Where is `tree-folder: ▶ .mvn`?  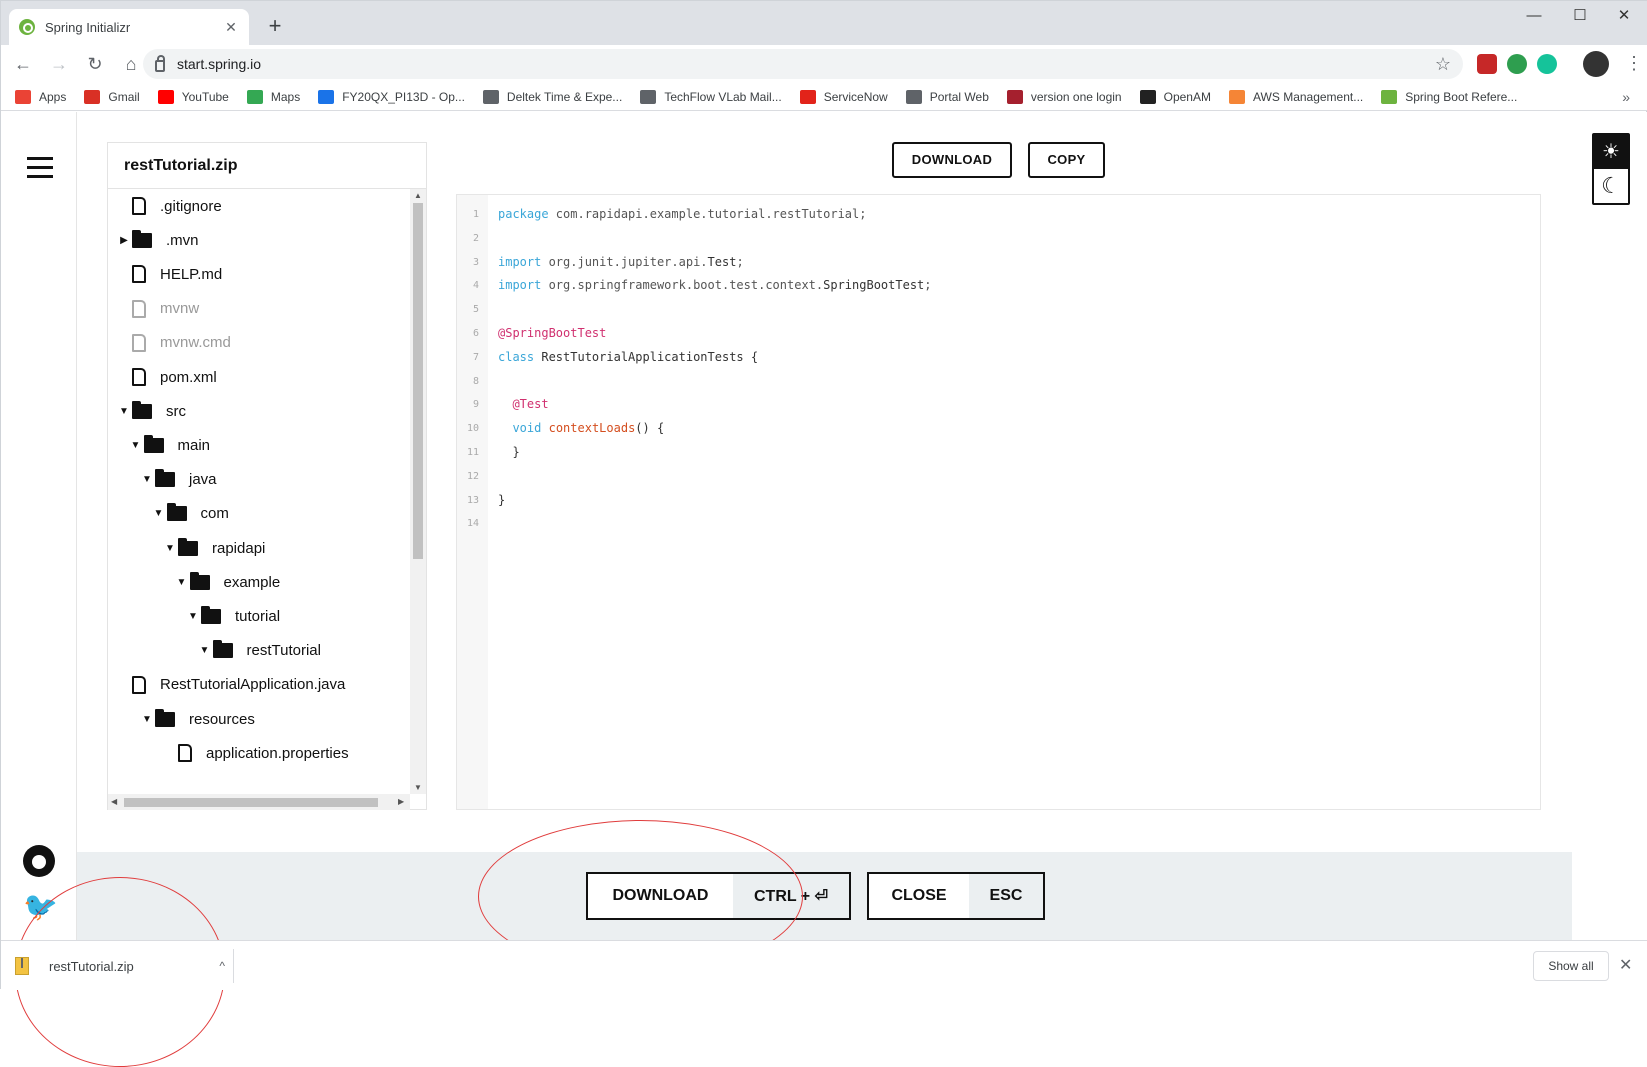 tree-folder: ▶ .mvn is located at coordinates (158, 240).